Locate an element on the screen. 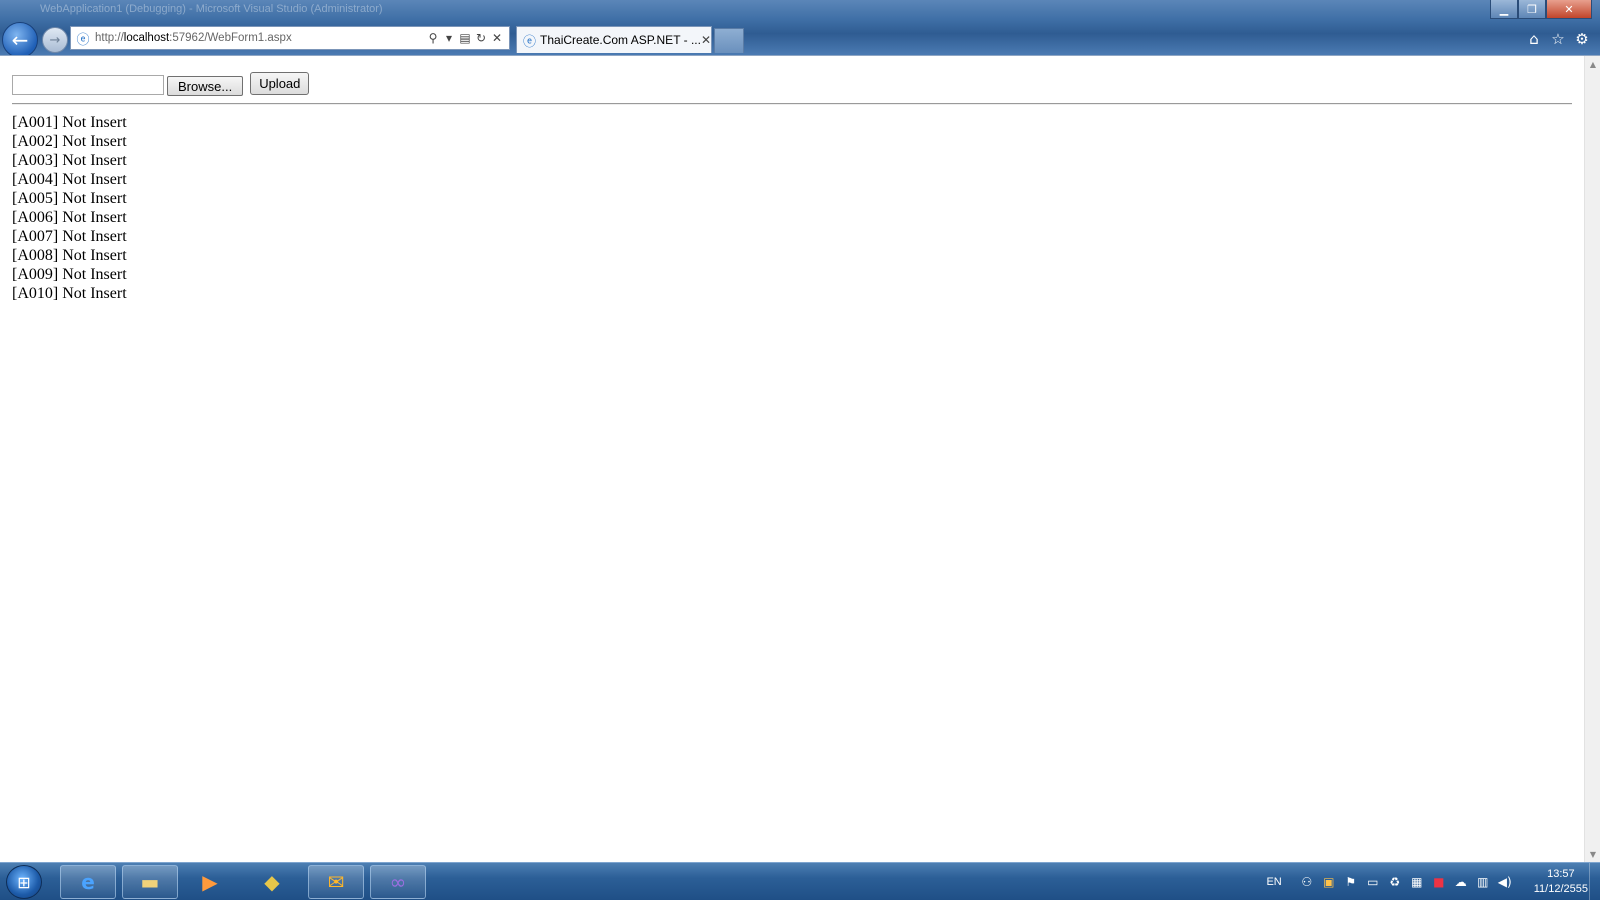 The width and height of the screenshot is (1600, 901). outlook-icon: ✉ is located at coordinates (336, 882).